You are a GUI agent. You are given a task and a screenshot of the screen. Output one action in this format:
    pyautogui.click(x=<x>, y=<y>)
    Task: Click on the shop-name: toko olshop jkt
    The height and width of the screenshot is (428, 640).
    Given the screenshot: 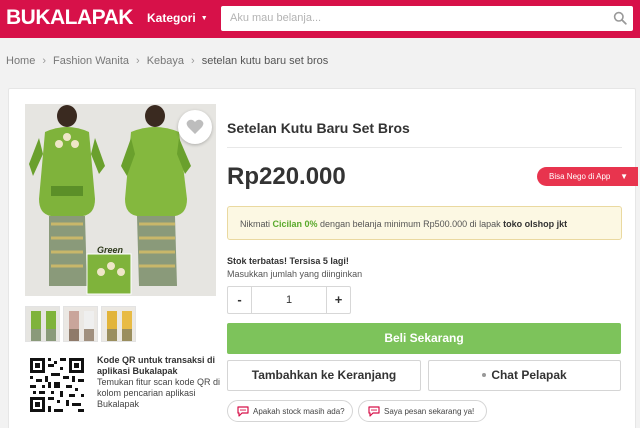 What is the action you would take?
    pyautogui.click(x=535, y=224)
    